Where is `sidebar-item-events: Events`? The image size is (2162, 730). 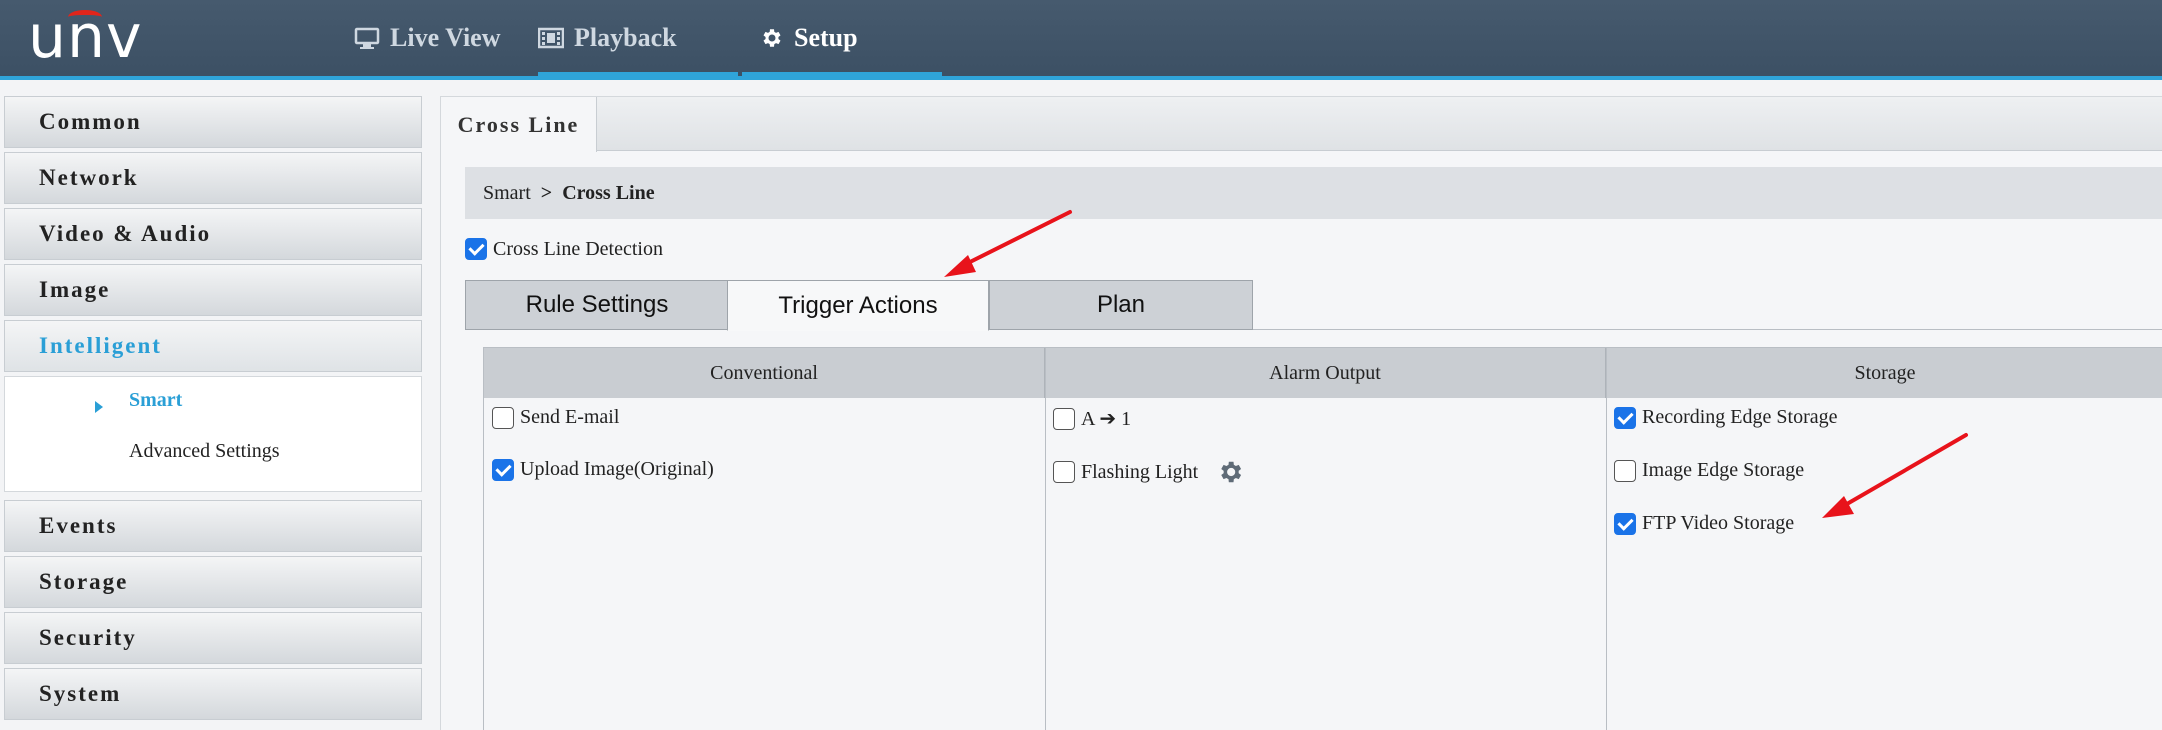
sidebar-item-events: Events is located at coordinates (213, 526).